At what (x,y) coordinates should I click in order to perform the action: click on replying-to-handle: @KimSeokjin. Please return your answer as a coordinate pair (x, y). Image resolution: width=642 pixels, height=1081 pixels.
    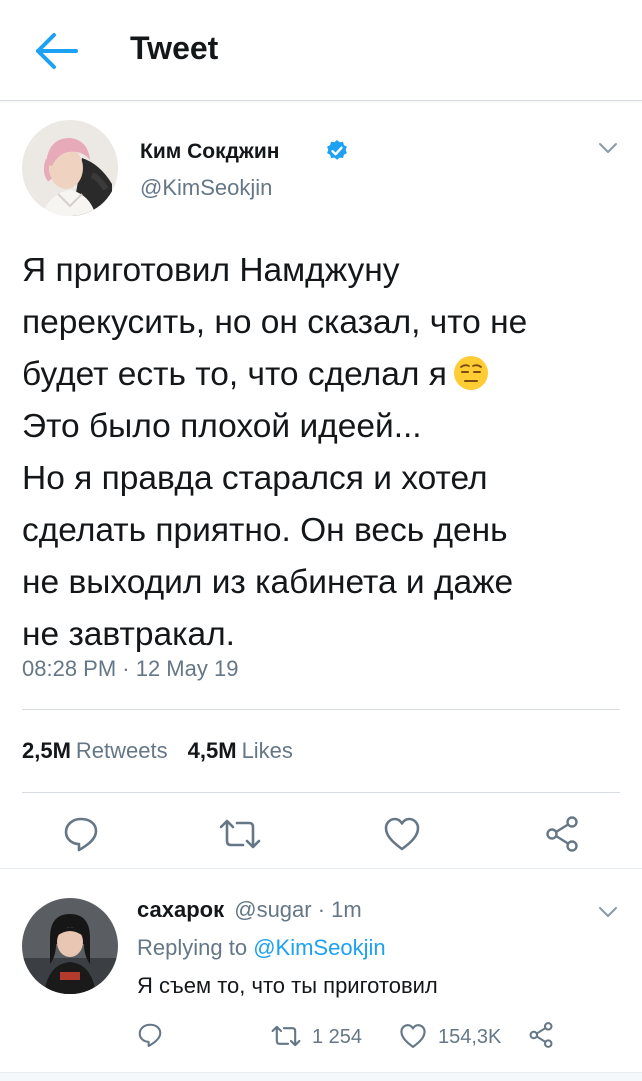
    Looking at the image, I should click on (319, 947).